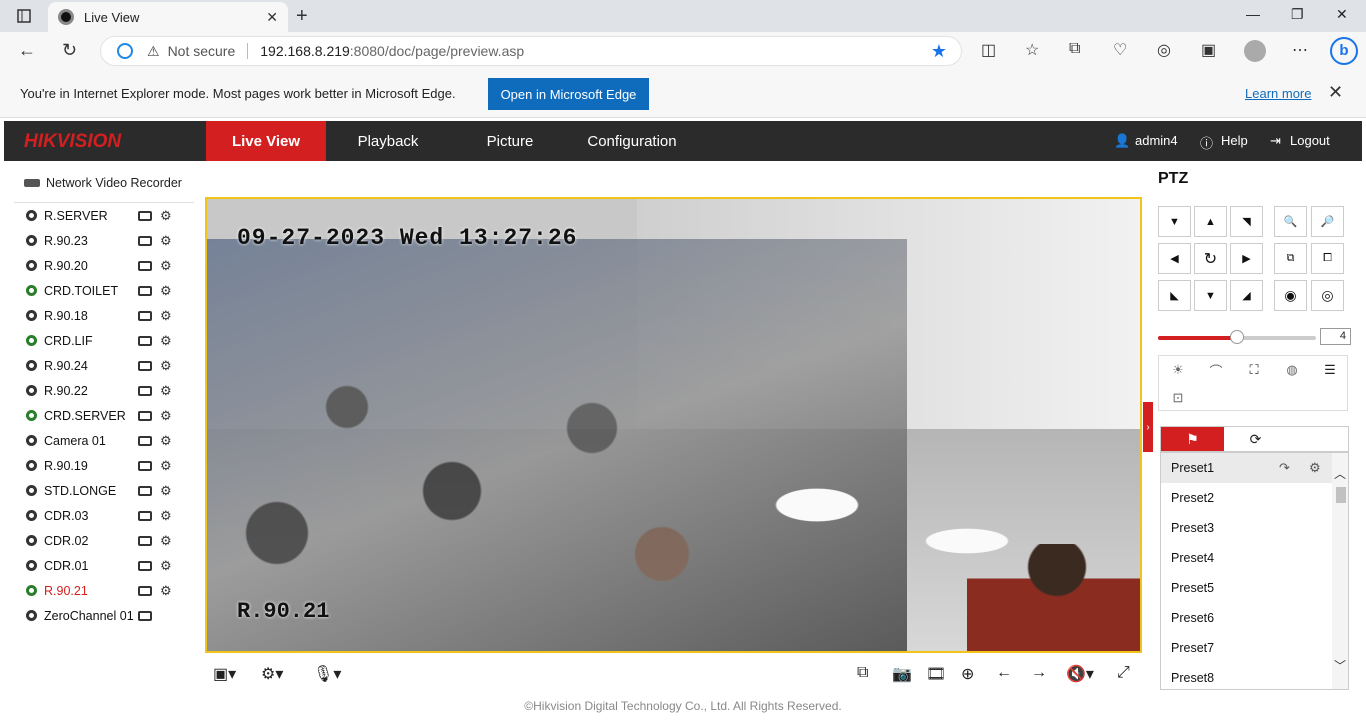 This screenshot has width=1366, height=728. Describe the element at coordinates (104, 365) in the screenshot. I see `camera-item: R.90.24 ⚙` at that location.